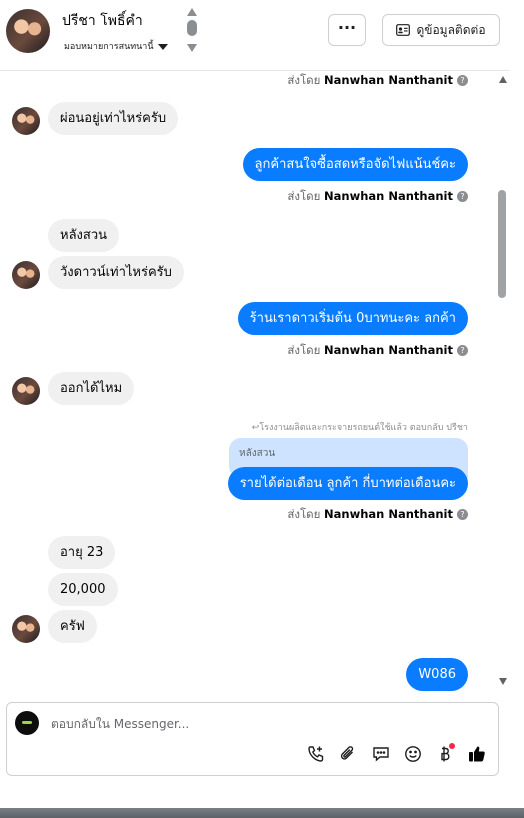 Image resolution: width=524 pixels, height=818 pixels. What do you see at coordinates (503, 681) in the screenshot?
I see `scroll-down-arrow-icon` at bounding box center [503, 681].